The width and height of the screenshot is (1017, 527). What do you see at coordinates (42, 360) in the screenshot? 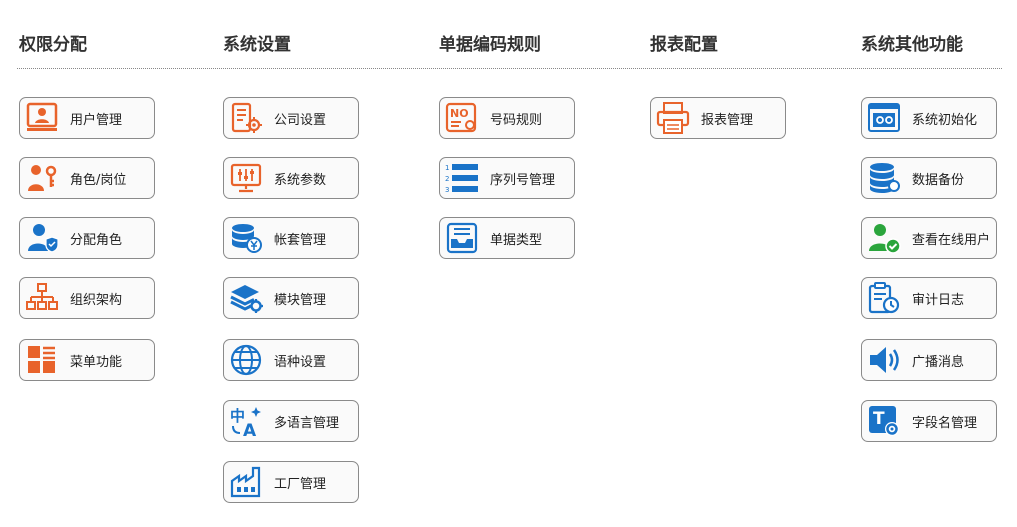
I see `menu-grid-icon` at bounding box center [42, 360].